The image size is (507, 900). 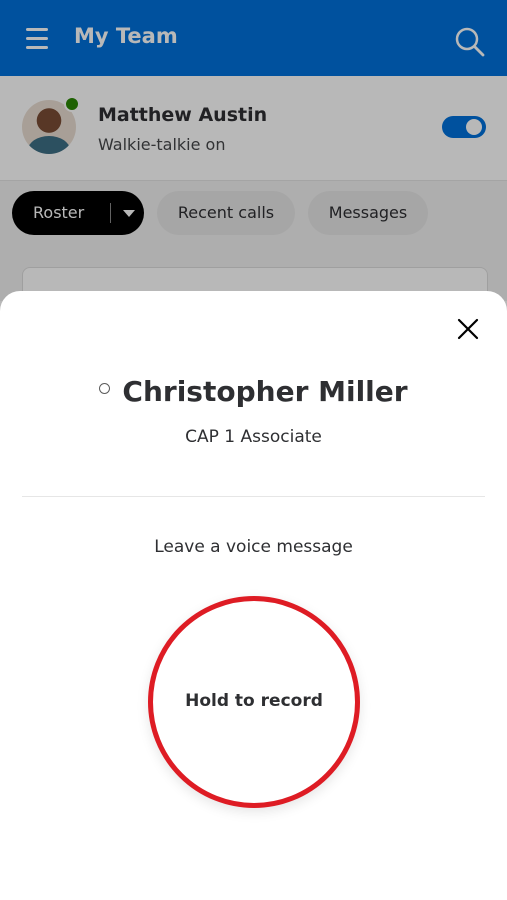 What do you see at coordinates (265, 391) in the screenshot?
I see `contact-name: Christopher Miller` at bounding box center [265, 391].